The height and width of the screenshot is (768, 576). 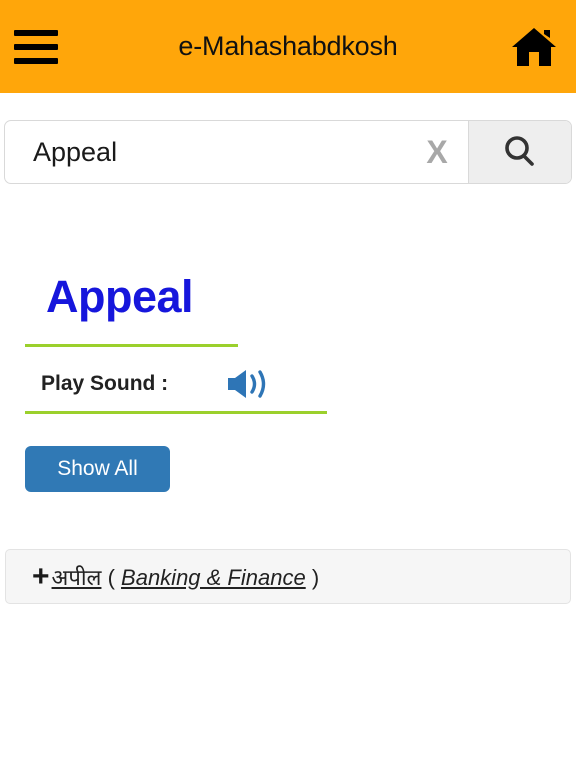 What do you see at coordinates (248, 384) in the screenshot?
I see `speaker-volume-icon` at bounding box center [248, 384].